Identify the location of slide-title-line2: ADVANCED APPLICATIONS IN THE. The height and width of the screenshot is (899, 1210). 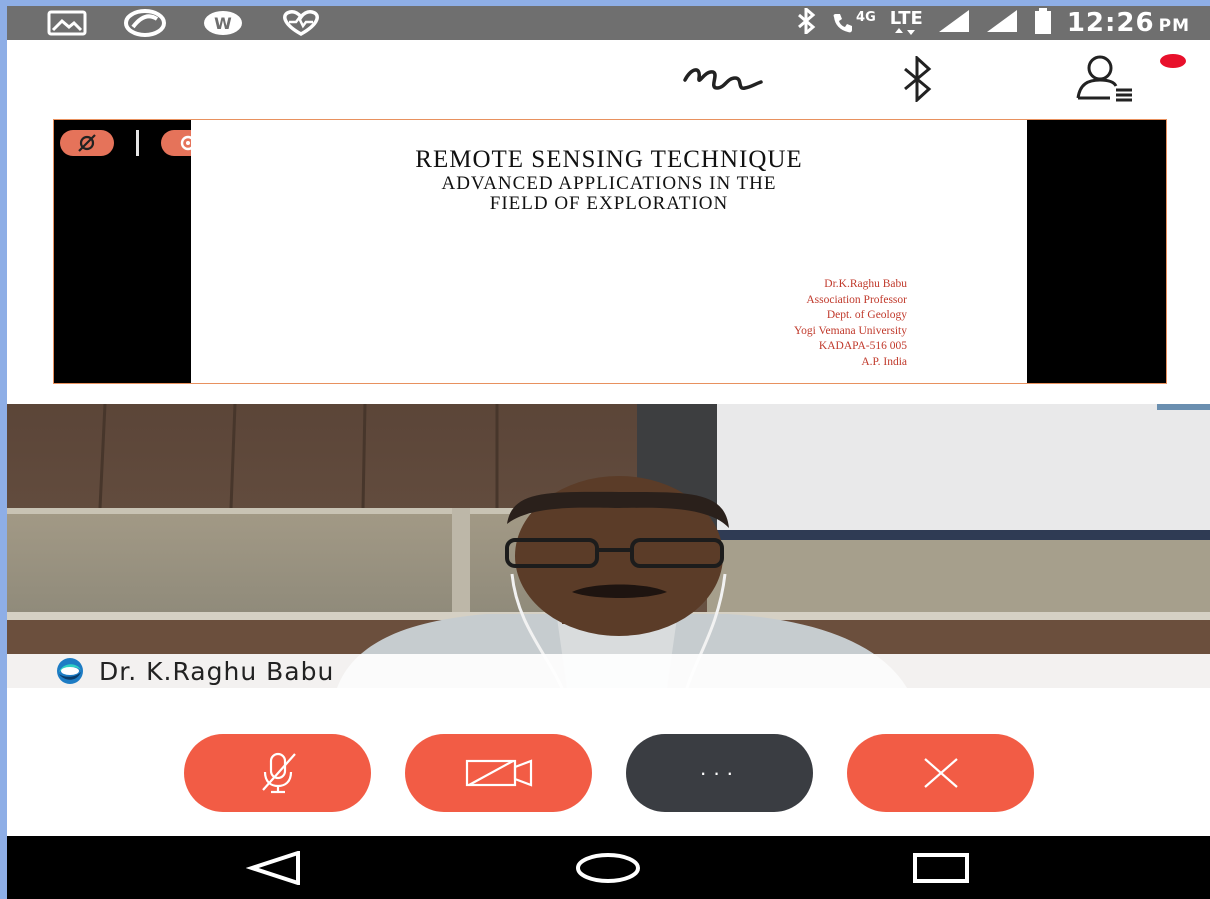
(609, 183).